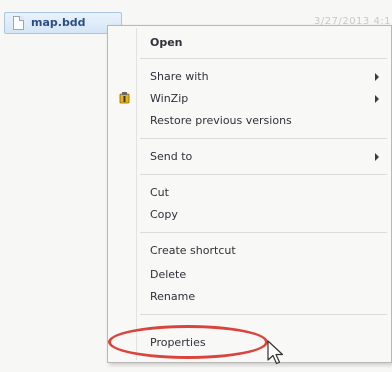 The height and width of the screenshot is (372, 392). Describe the element at coordinates (275, 352) in the screenshot. I see `mouse-pointer-icon` at that location.